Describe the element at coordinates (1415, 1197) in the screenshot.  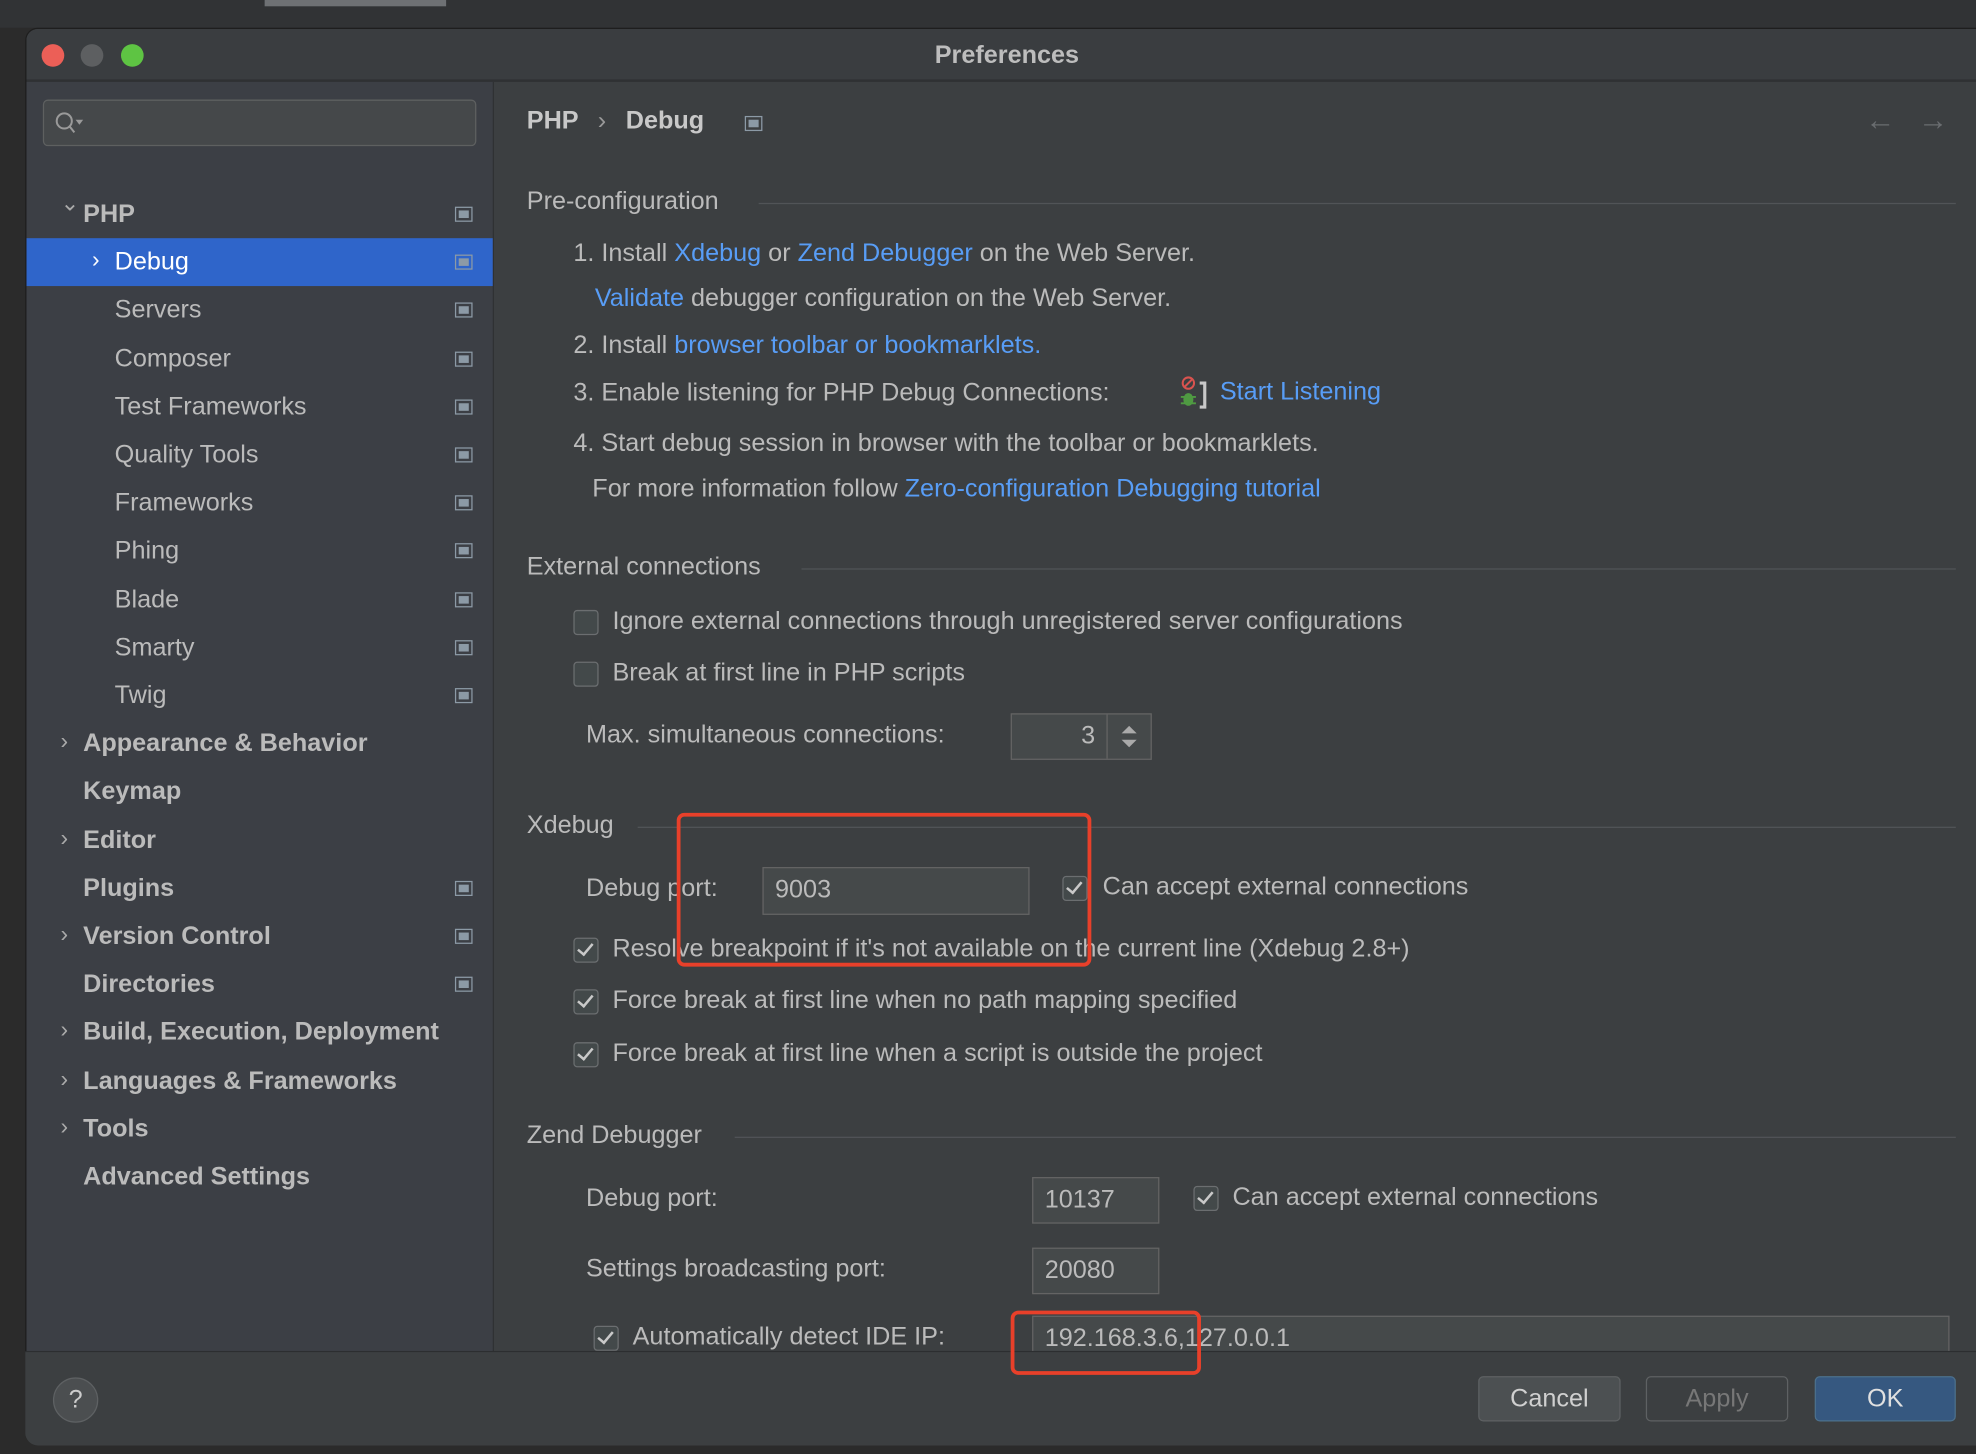
I see `zend-accept-external-label: Can accept external connections` at that location.